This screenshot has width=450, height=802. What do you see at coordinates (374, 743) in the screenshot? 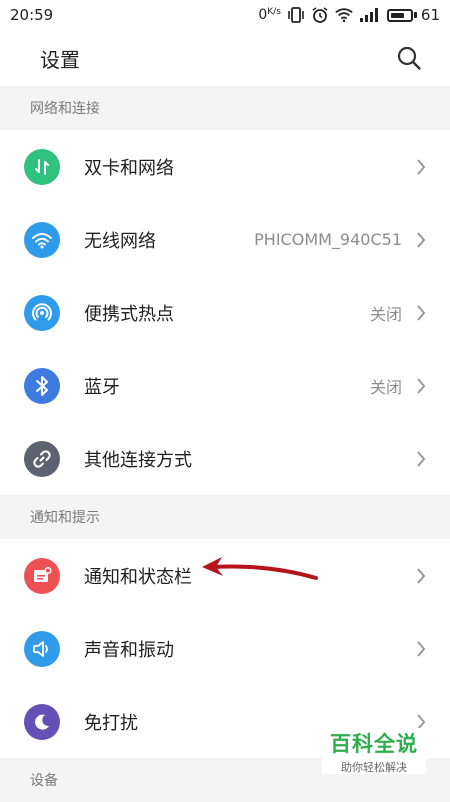
I see `watermark-title: 百科全说` at bounding box center [374, 743].